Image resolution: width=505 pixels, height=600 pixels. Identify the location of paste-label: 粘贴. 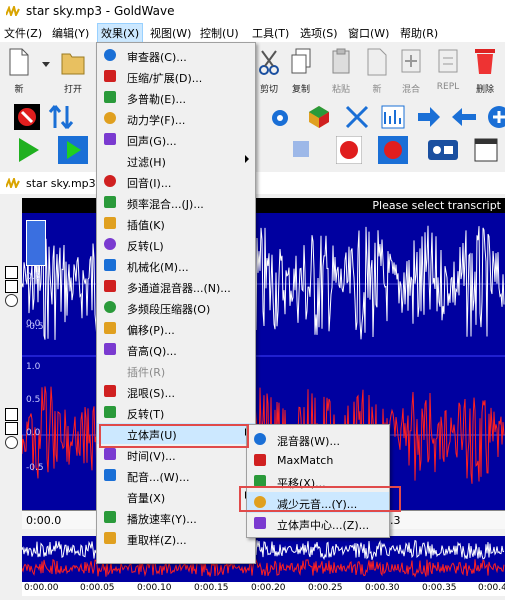
(340, 90).